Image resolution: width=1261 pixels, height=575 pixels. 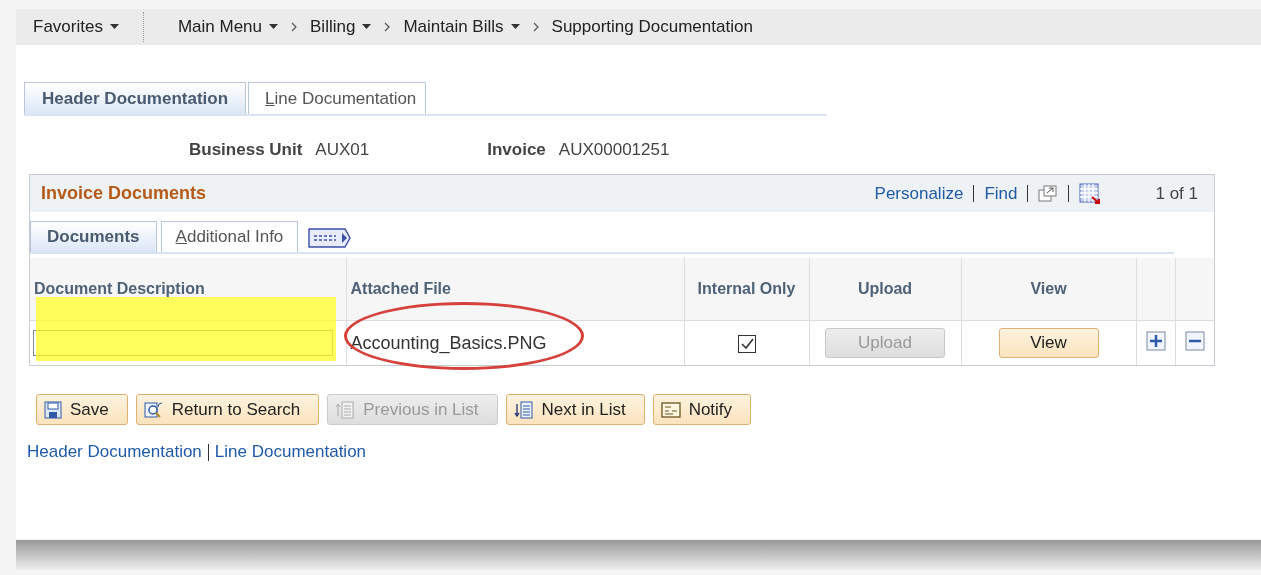 I want to click on spreadsheet-icon, so click(x=1090, y=193).